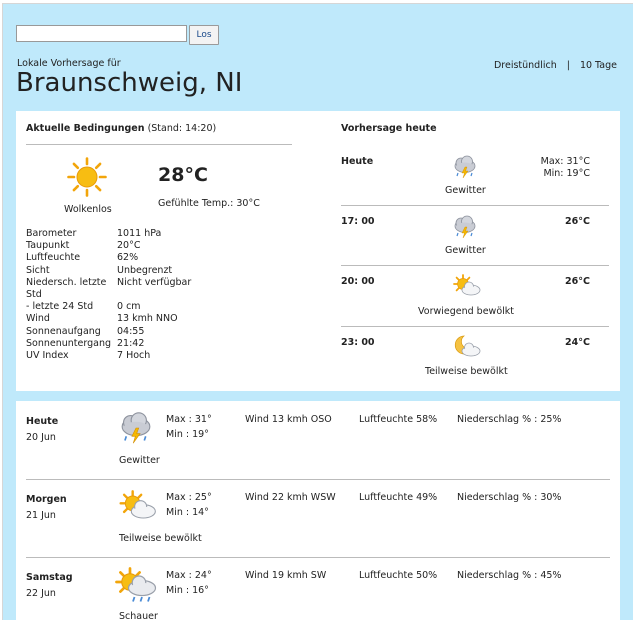  I want to click on detail-value: 1011 hPa, so click(139, 233).